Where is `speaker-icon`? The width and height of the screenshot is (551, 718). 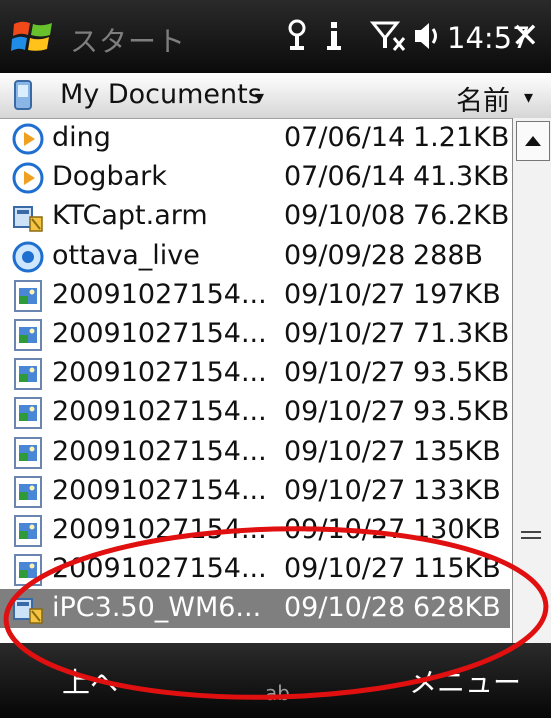 speaker-icon is located at coordinates (426, 36).